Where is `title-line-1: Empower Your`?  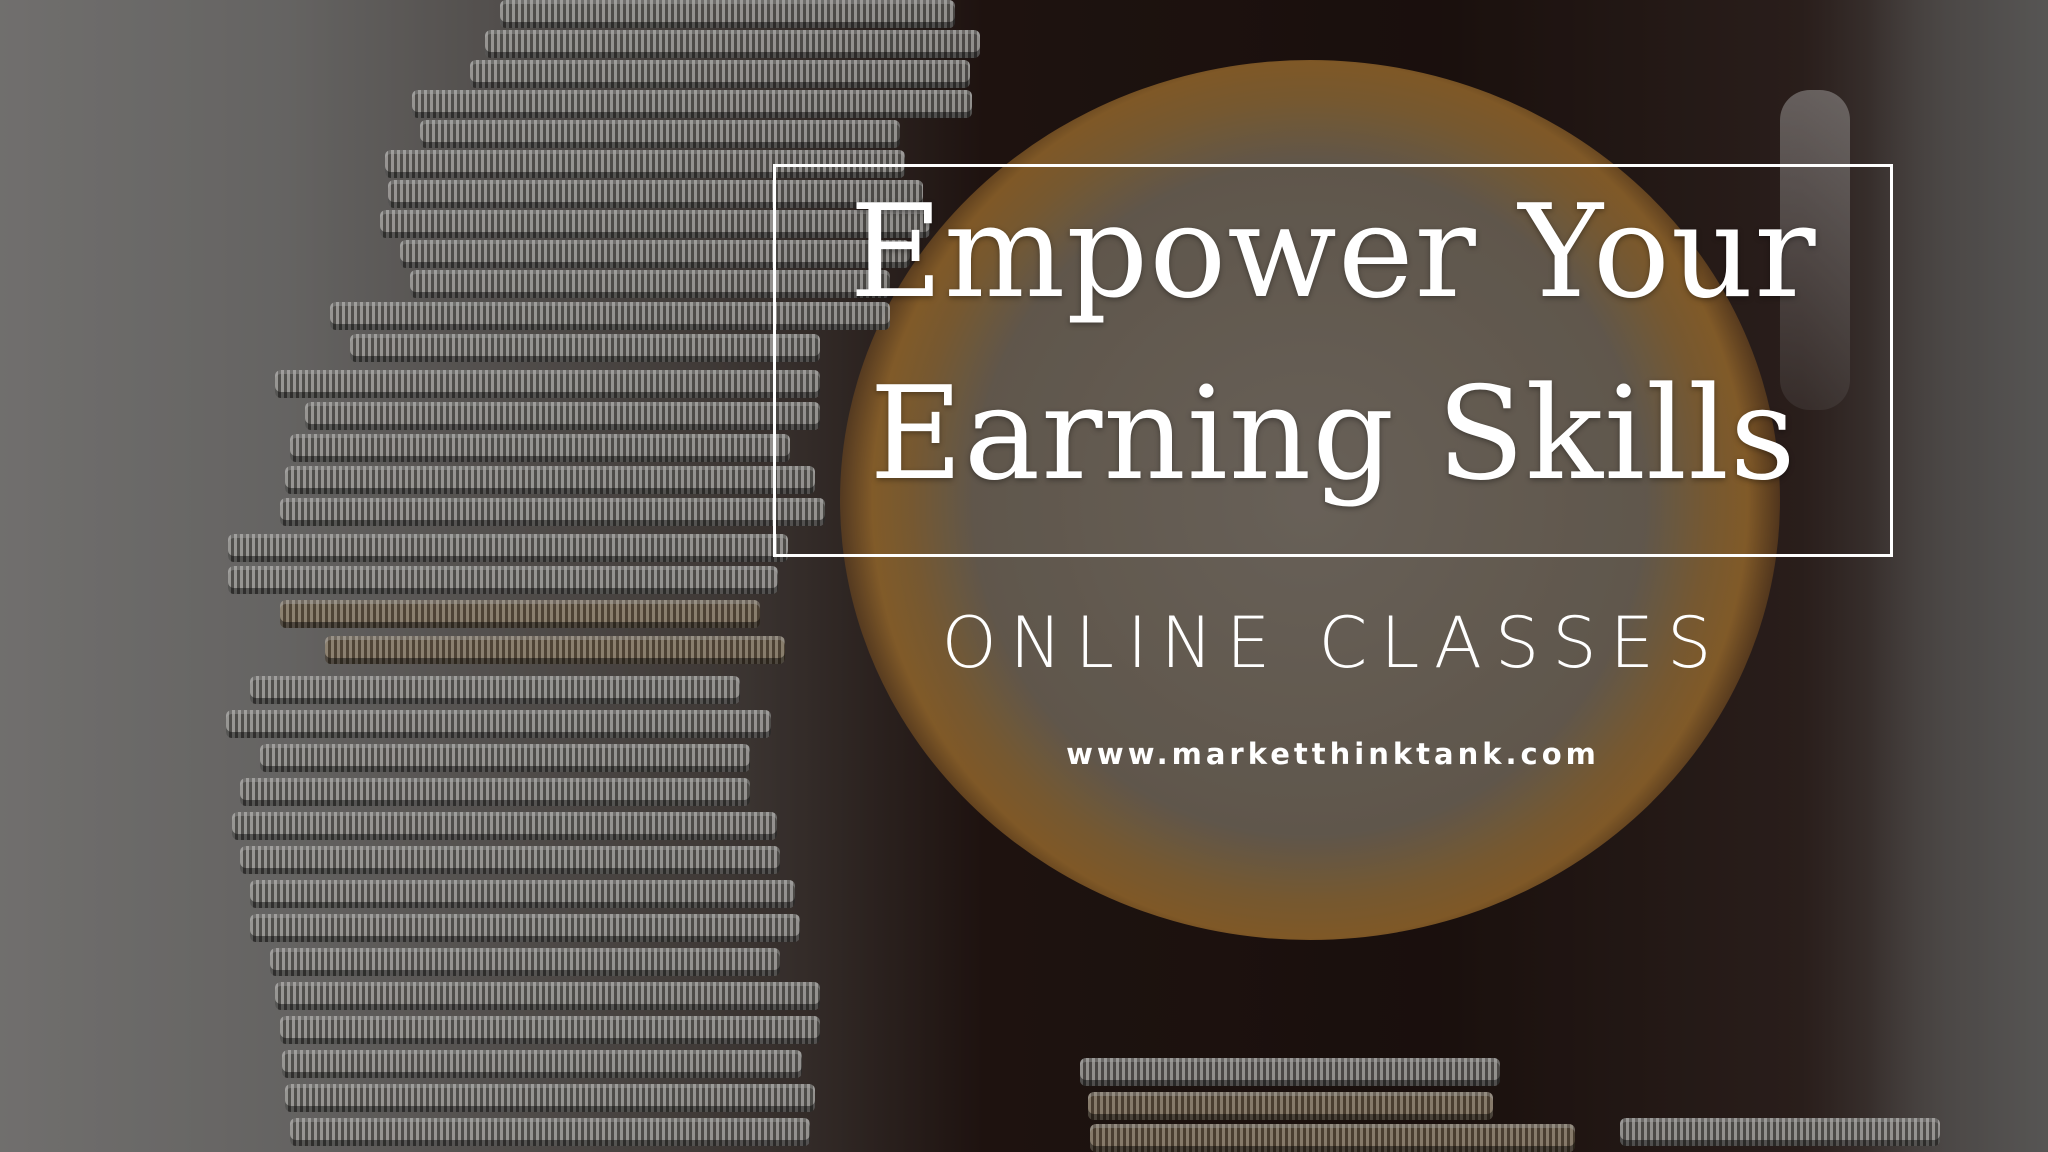 title-line-1: Empower Your is located at coordinates (1333, 252).